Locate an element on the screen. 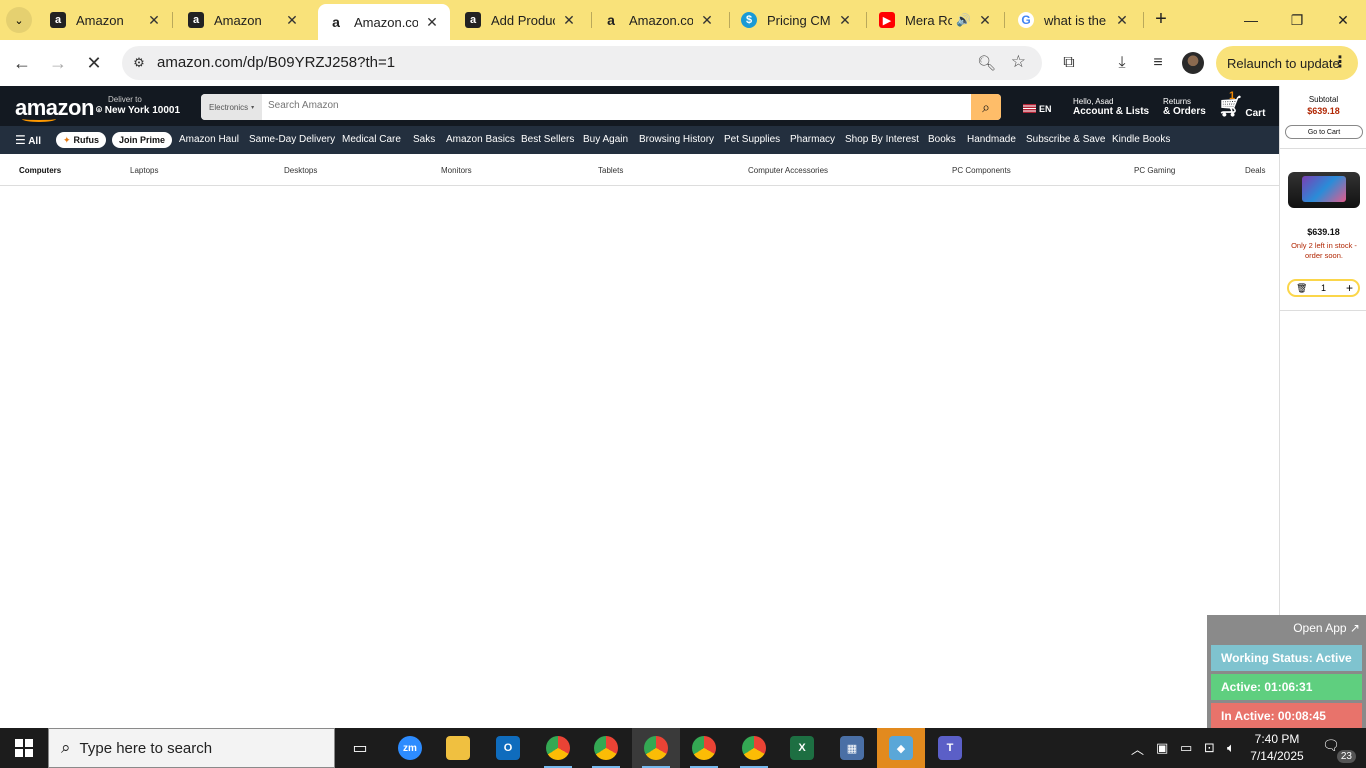 The width and height of the screenshot is (1366, 768). address-bar: ⚙ amazon.com/dp/B09YRZJ258?th=1 🔍︎ ☆ is located at coordinates (582, 63).